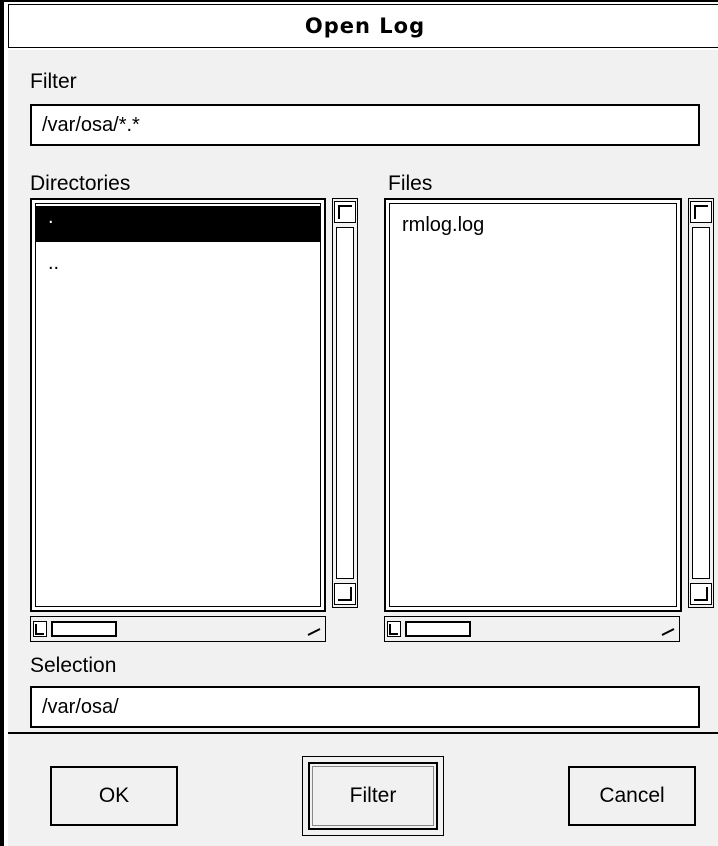  What do you see at coordinates (54, 263) in the screenshot?
I see `directory-item-label: ..` at bounding box center [54, 263].